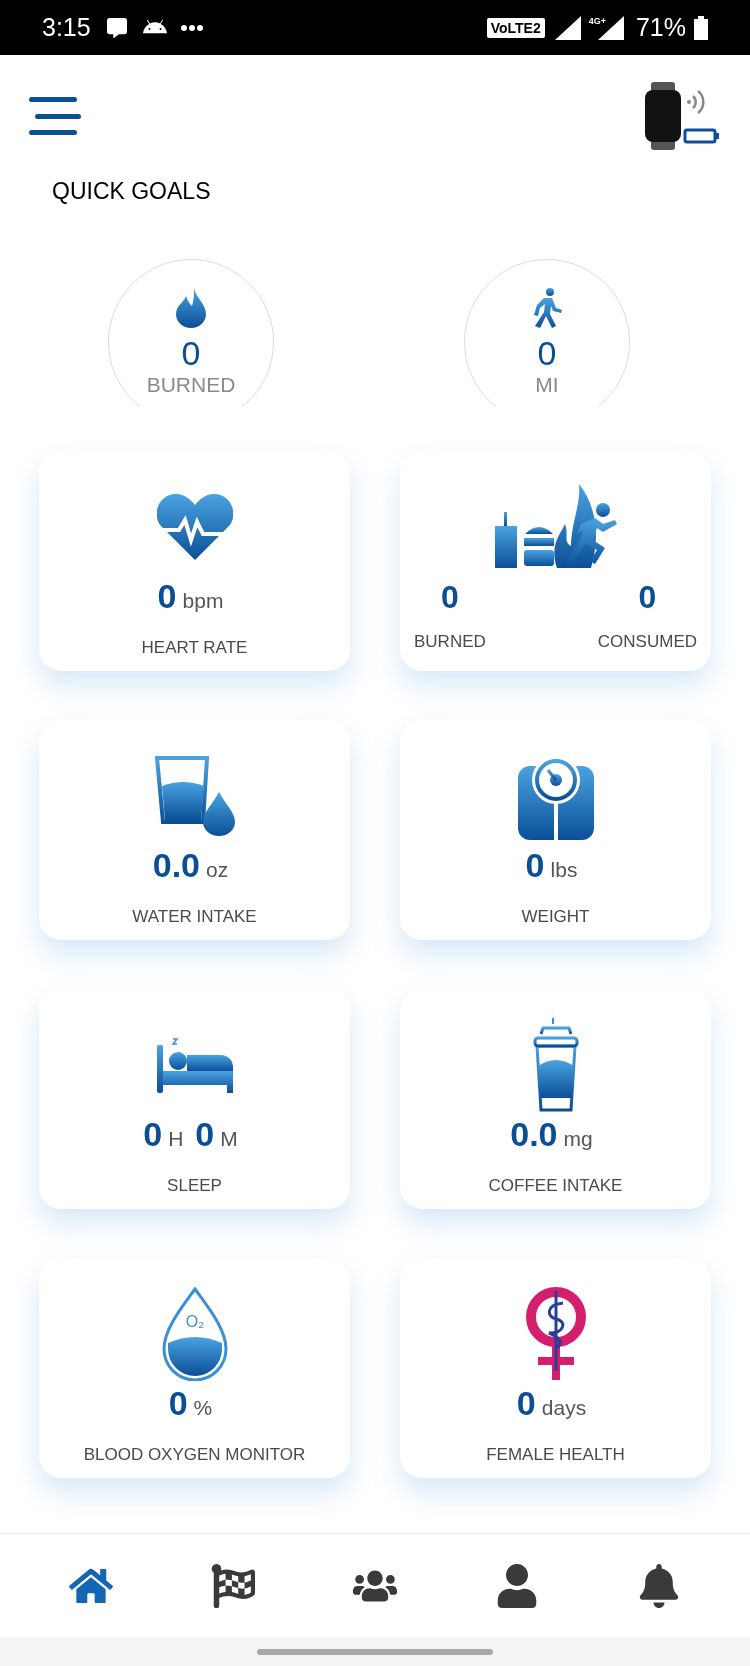 This screenshot has width=750, height=1666. I want to click on metric-unit: H, so click(176, 1139).